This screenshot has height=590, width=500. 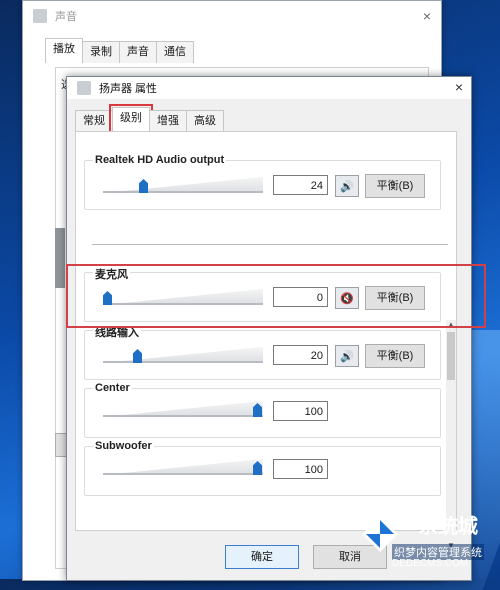 What do you see at coordinates (300, 185) in the screenshot?
I see `volume-value-field: 24` at bounding box center [300, 185].